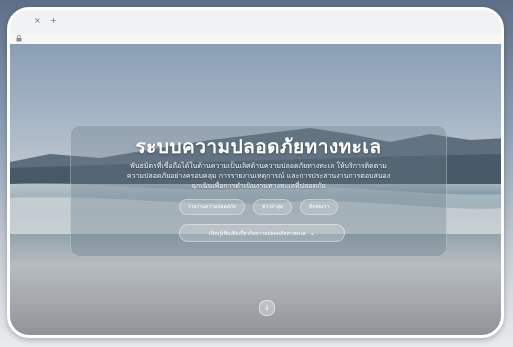  Describe the element at coordinates (53, 21) in the screenshot. I see `new-tab-icon: +` at that location.